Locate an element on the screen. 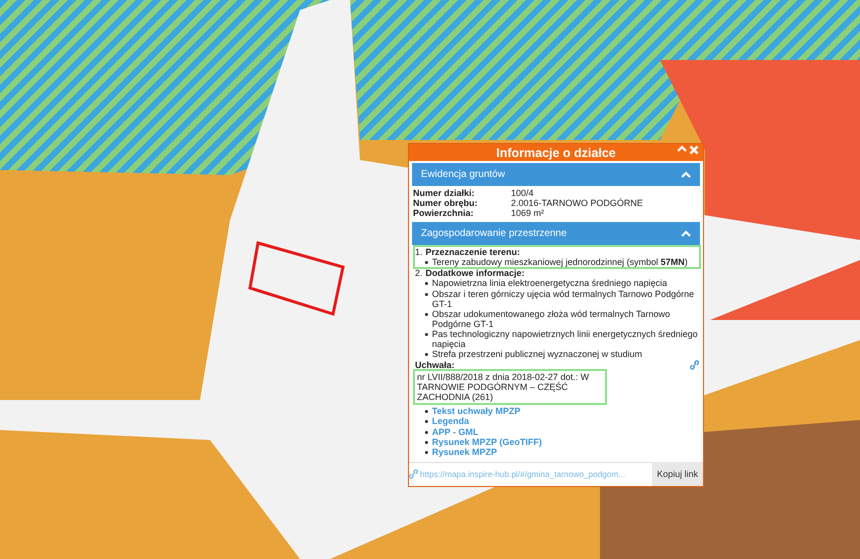 Image resolution: width=860 pixels, height=559 pixels. field-value: 2.0016-TARNOWO PODGÓRNE is located at coordinates (577, 203).